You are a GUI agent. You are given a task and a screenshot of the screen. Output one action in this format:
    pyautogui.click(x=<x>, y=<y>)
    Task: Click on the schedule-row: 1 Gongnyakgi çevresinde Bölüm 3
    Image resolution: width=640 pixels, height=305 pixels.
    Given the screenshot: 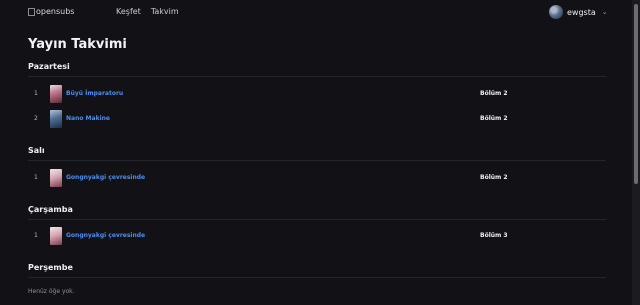 What is the action you would take?
    pyautogui.click(x=317, y=236)
    